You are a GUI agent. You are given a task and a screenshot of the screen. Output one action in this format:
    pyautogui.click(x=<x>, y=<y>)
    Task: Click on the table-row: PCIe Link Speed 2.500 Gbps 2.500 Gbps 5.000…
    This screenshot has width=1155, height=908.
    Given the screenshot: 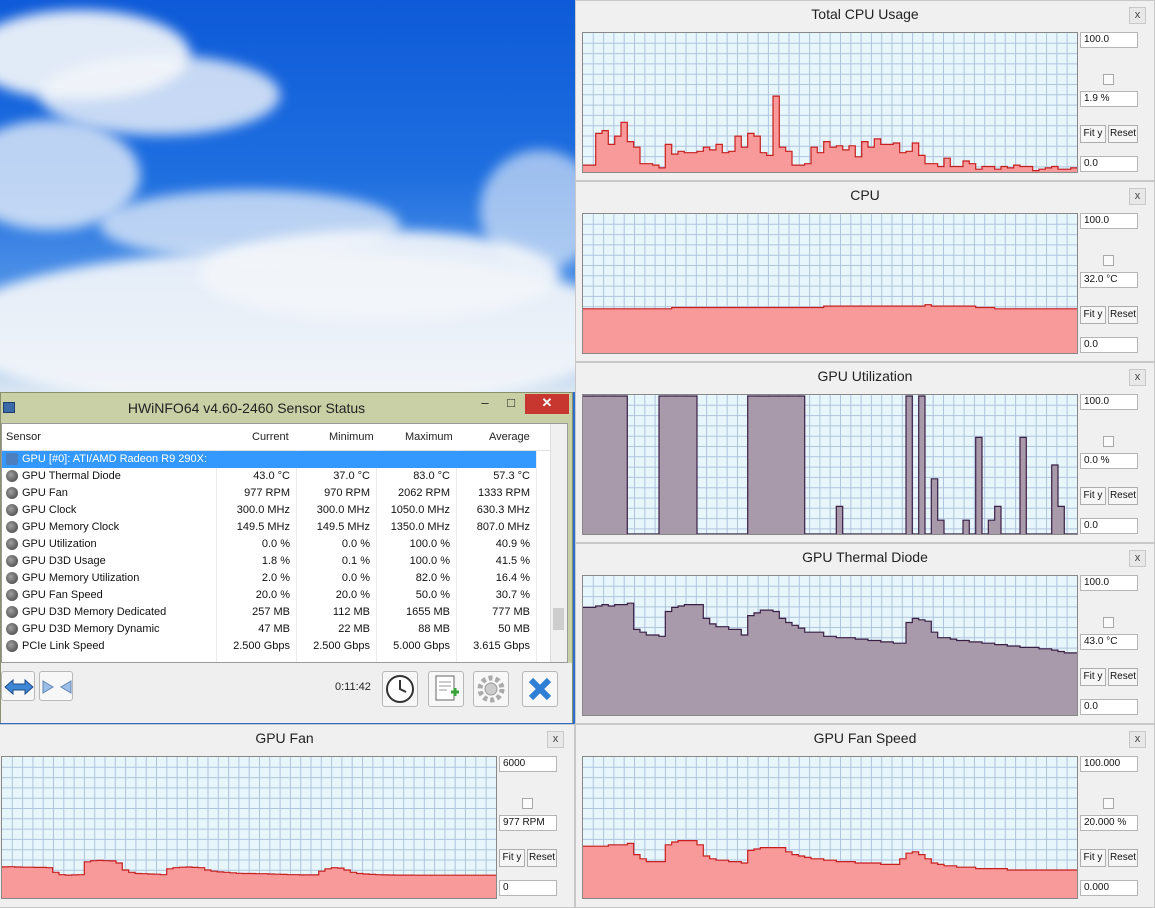 What is the action you would take?
    pyautogui.click(x=276, y=646)
    